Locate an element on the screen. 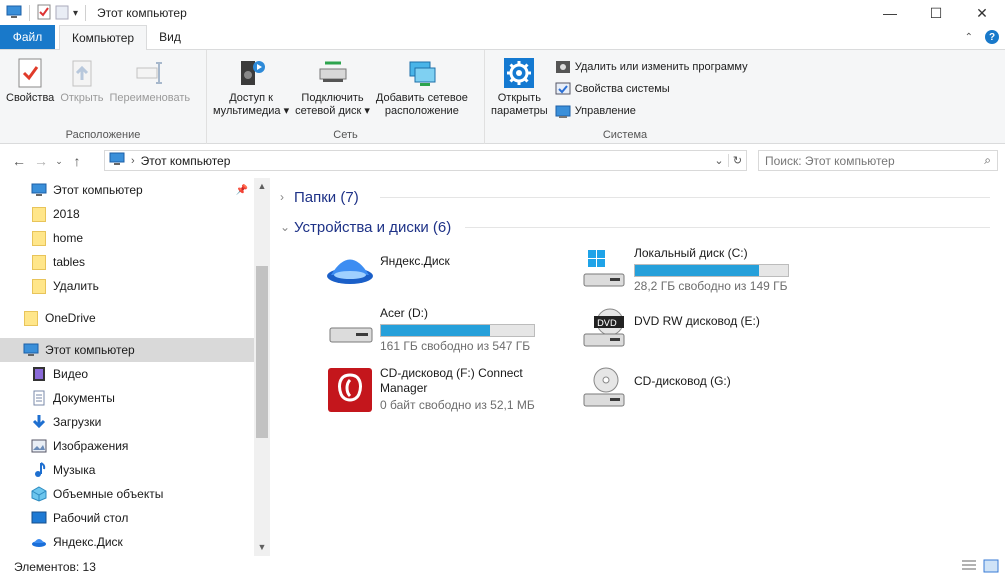  large-icons-view-icon is located at coordinates (991, 566).